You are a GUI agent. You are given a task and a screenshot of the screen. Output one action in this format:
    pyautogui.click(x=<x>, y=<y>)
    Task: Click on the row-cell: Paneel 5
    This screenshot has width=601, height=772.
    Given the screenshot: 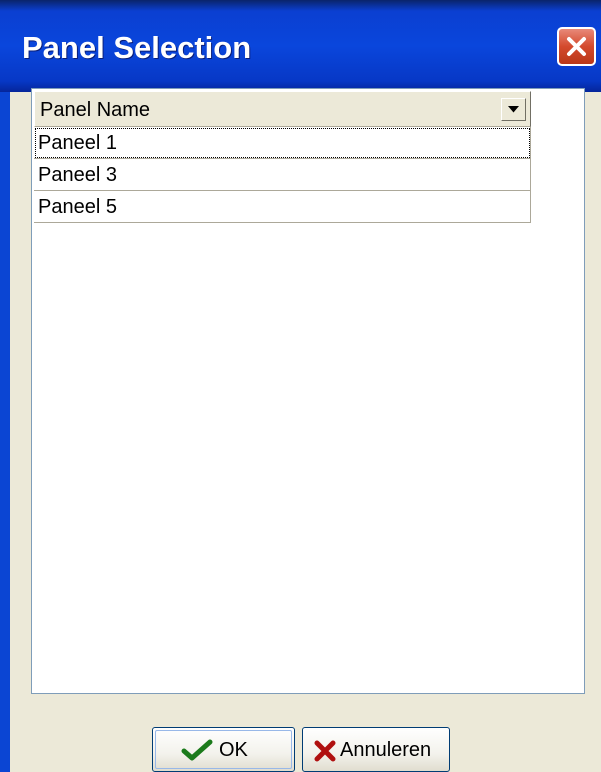 What is the action you would take?
    pyautogui.click(x=77, y=207)
    